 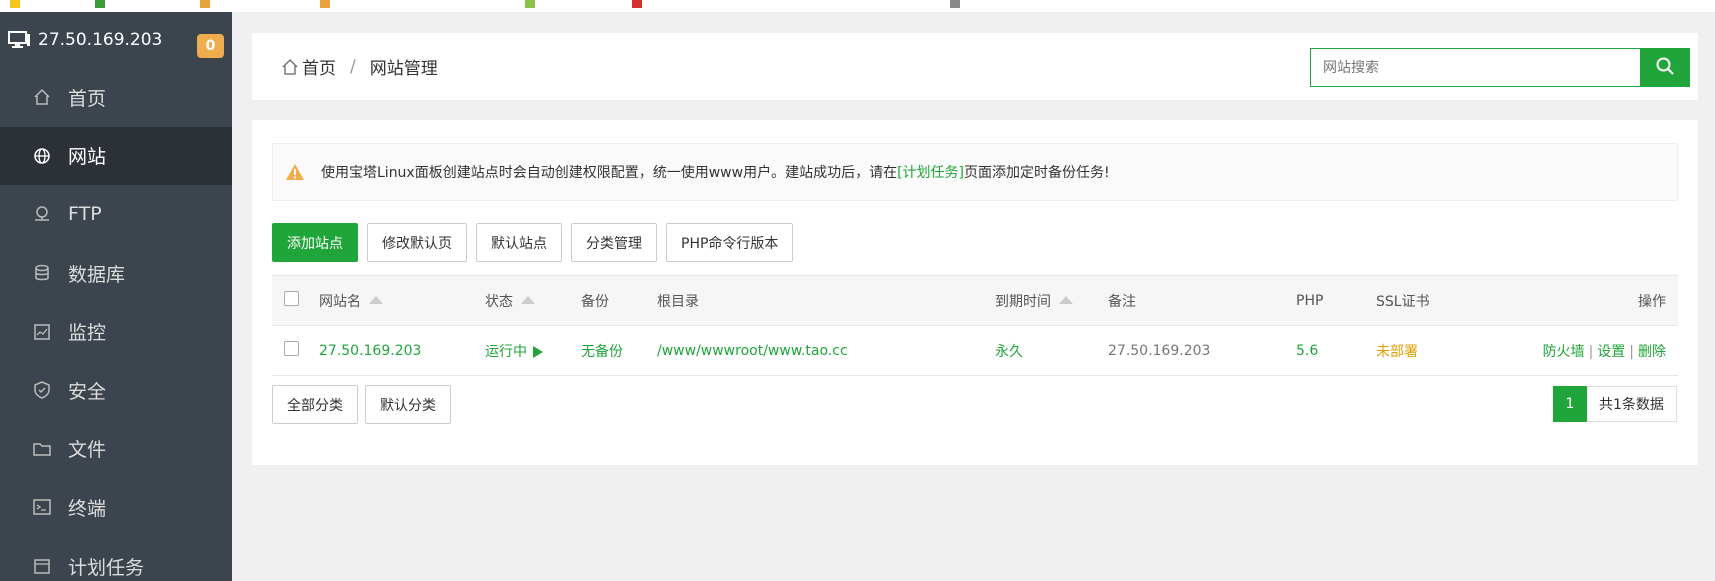 What do you see at coordinates (614, 242) in the screenshot?
I see `category-manage-button: 分类管理` at bounding box center [614, 242].